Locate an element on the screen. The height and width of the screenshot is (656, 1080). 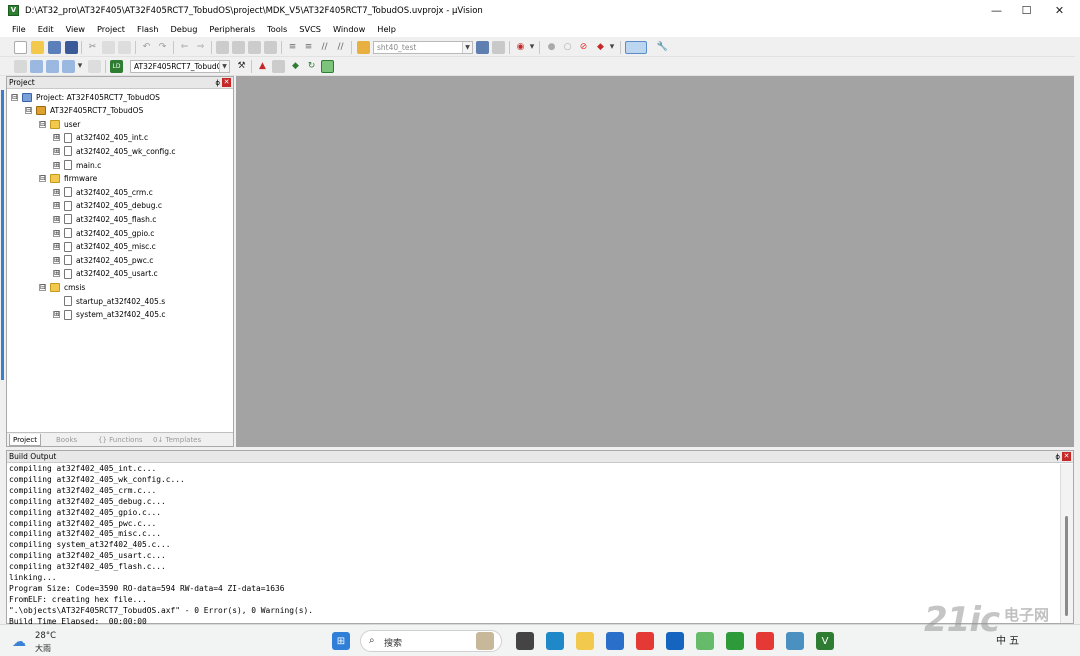
cut-icon: ✂ is located at coordinates (92, 47).